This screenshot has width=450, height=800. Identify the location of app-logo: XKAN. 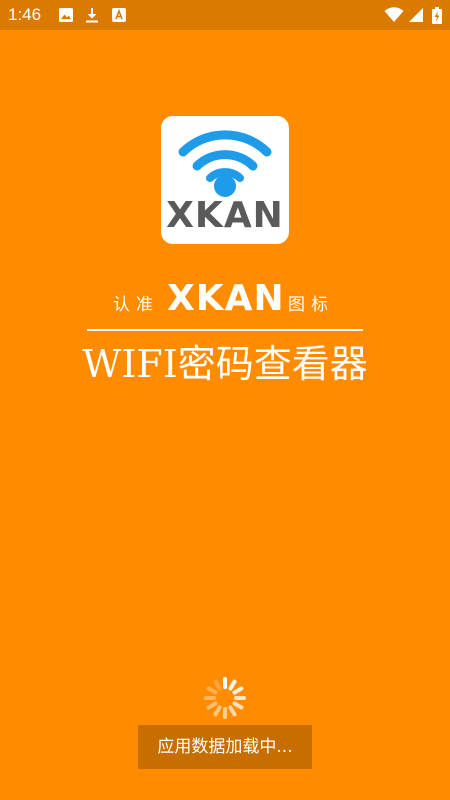
(225, 180).